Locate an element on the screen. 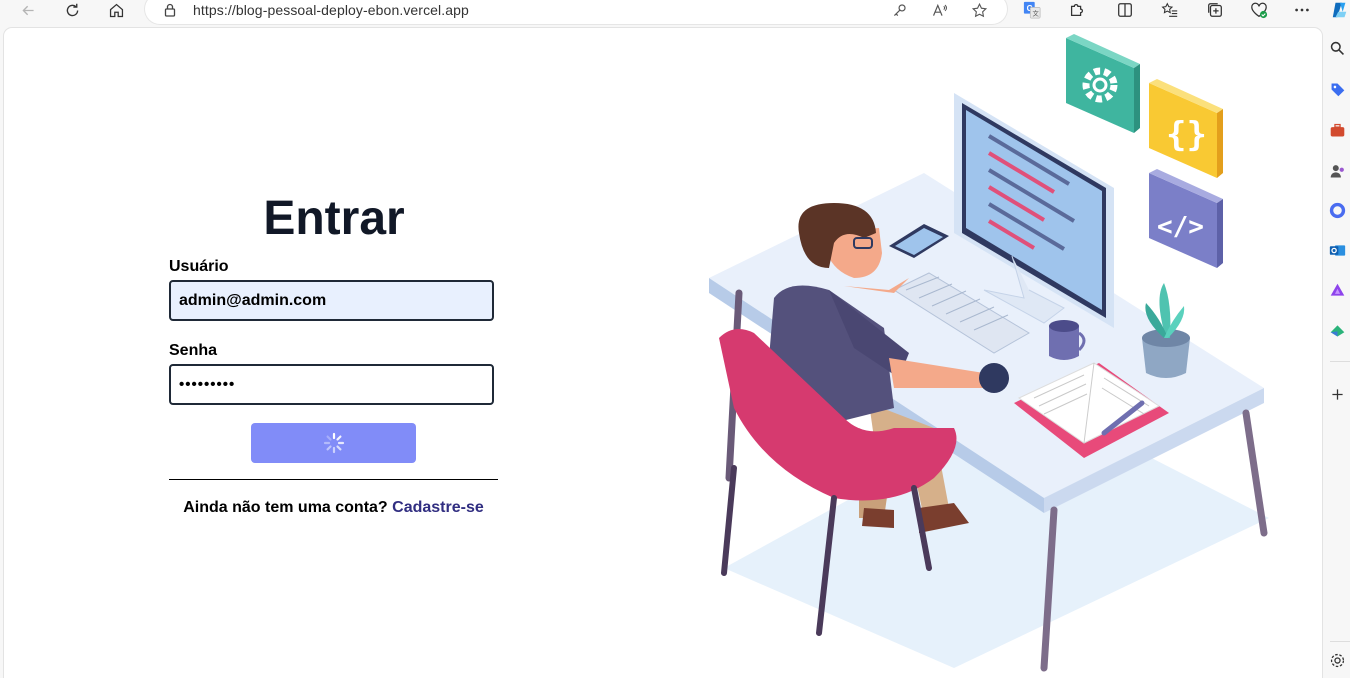 The width and height of the screenshot is (1350, 678). extensions-puzzle-icon is located at coordinates (1077, 10).